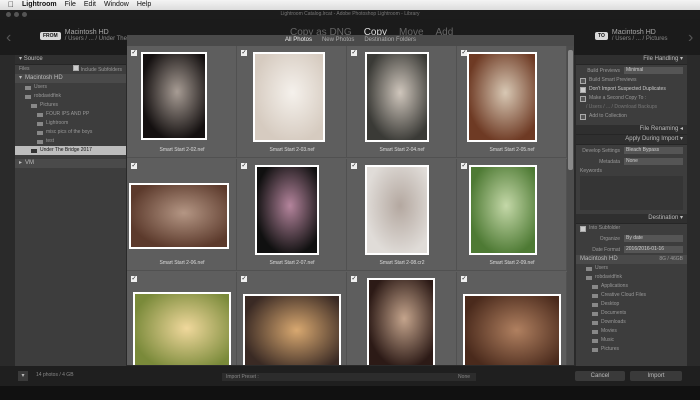 This screenshot has height=400, width=700. Describe the element at coordinates (70, 114) in the screenshot. I see `folder-four-ips: FOUR IPS AND PP` at that location.